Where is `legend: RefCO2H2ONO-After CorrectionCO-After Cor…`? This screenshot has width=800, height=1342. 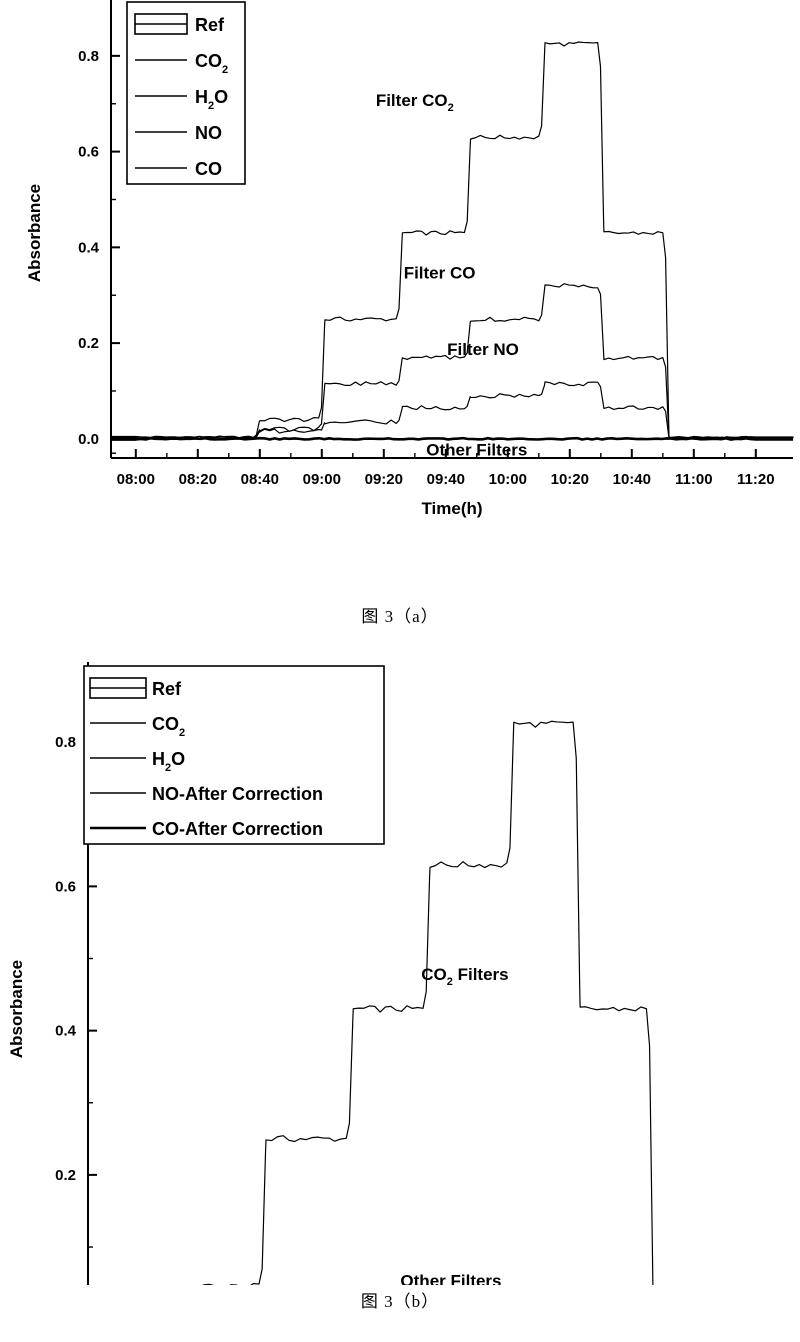 legend: RefCO2H2ONO-After CorrectionCO-After Cor… is located at coordinates (234, 755).